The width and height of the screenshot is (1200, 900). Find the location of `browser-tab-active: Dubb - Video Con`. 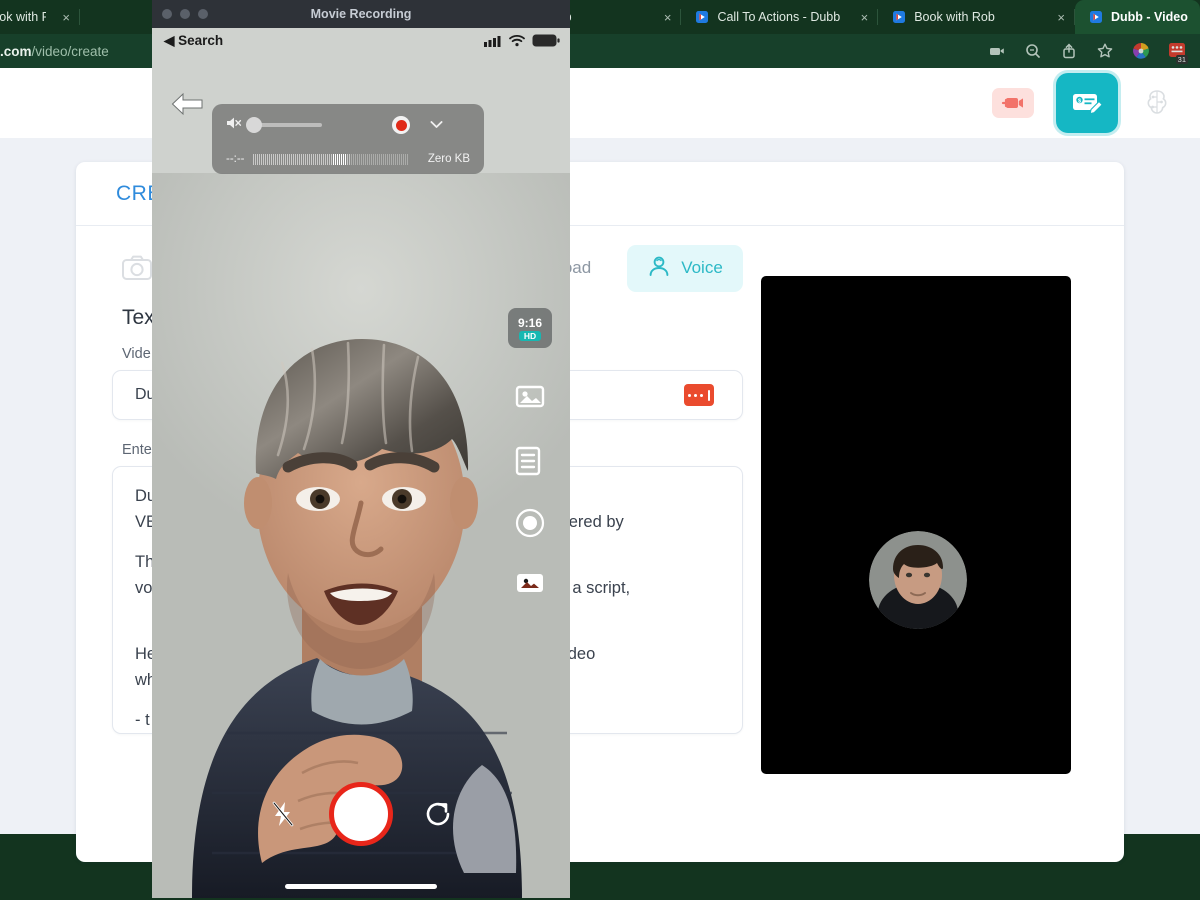

browser-tab-active: Dubb - Video Con is located at coordinates (1137, 17).